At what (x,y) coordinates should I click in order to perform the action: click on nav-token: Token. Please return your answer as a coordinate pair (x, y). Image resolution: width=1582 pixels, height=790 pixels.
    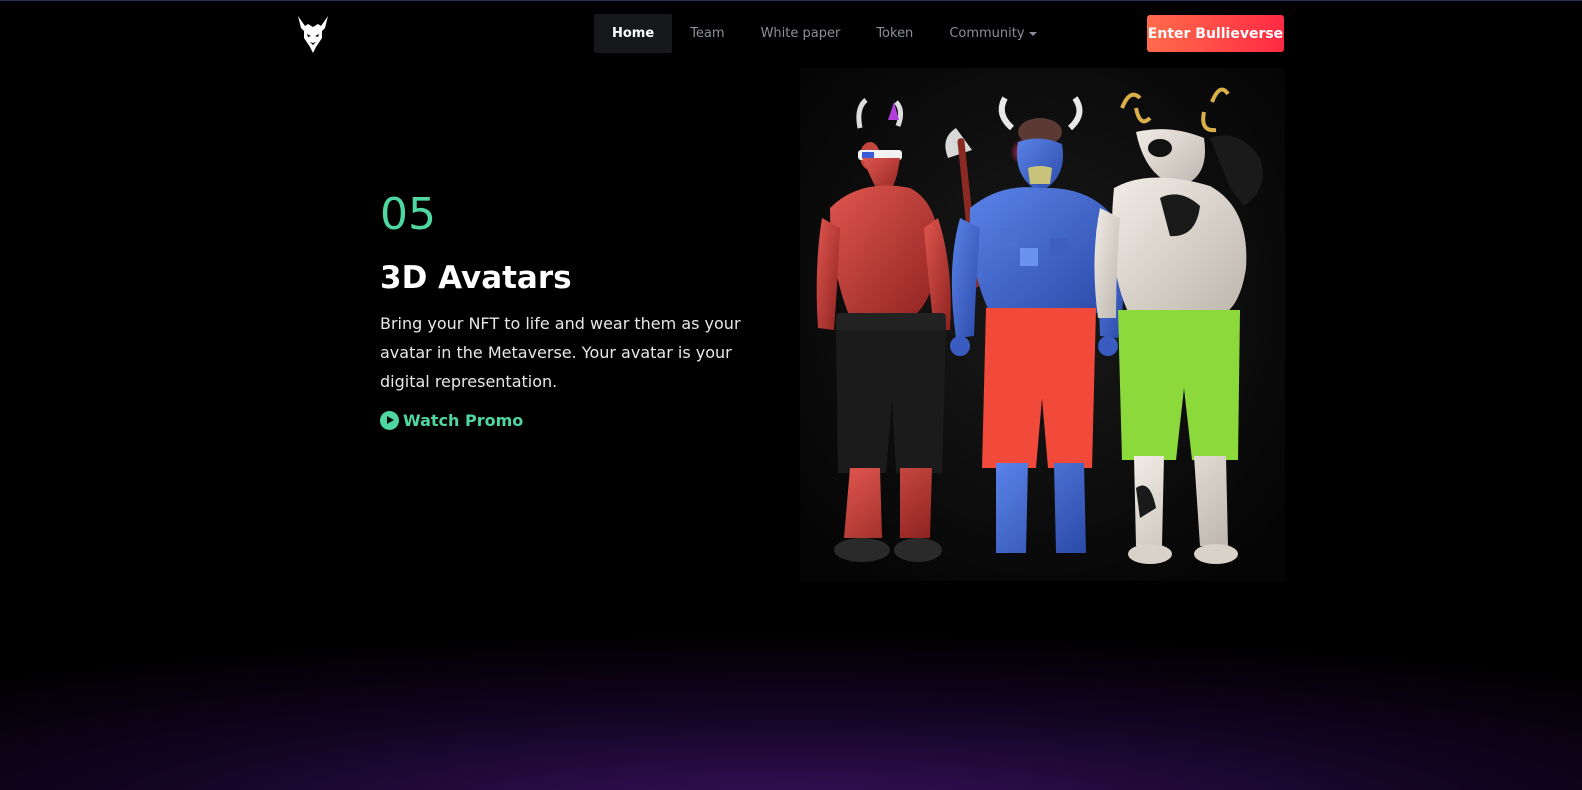
    Looking at the image, I should click on (894, 33).